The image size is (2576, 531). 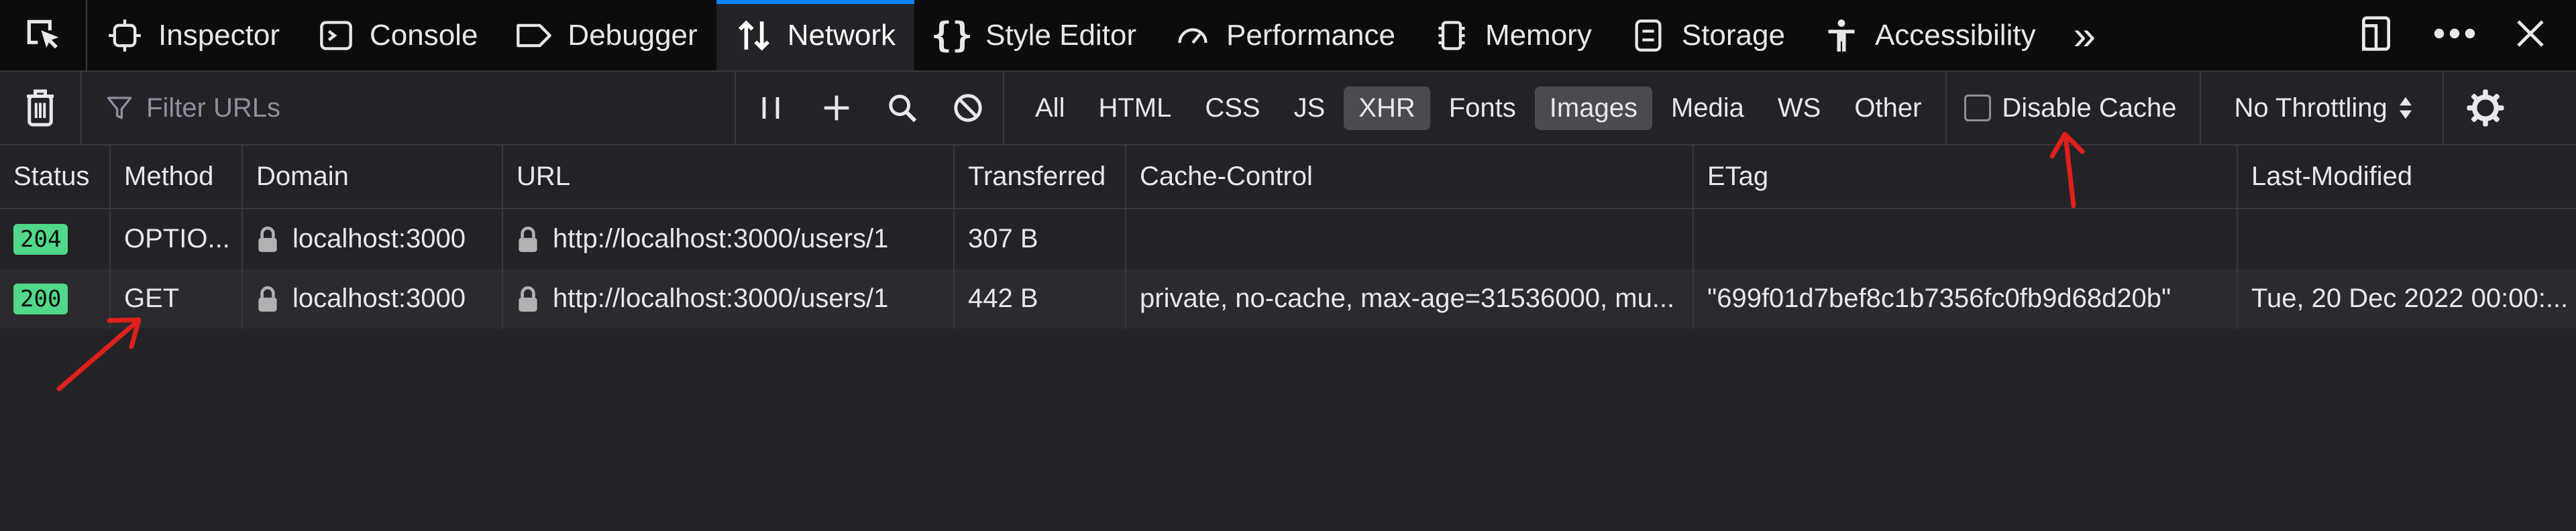 I want to click on filter-type-media: Media, so click(x=1707, y=108).